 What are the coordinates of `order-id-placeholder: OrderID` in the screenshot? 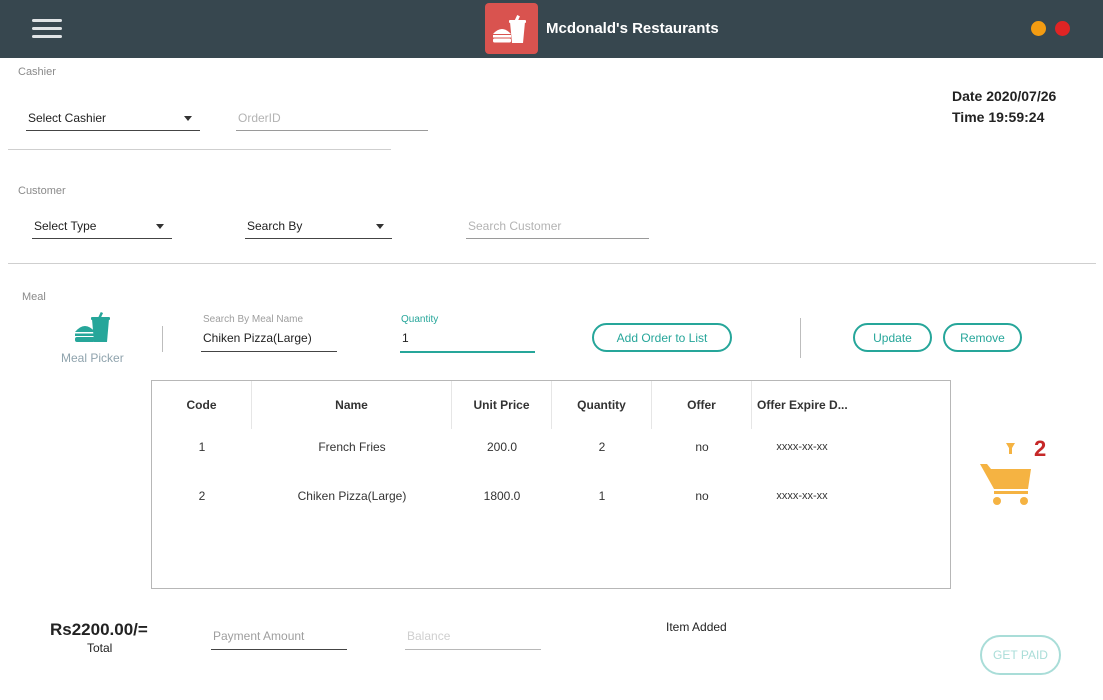 It's located at (259, 118).